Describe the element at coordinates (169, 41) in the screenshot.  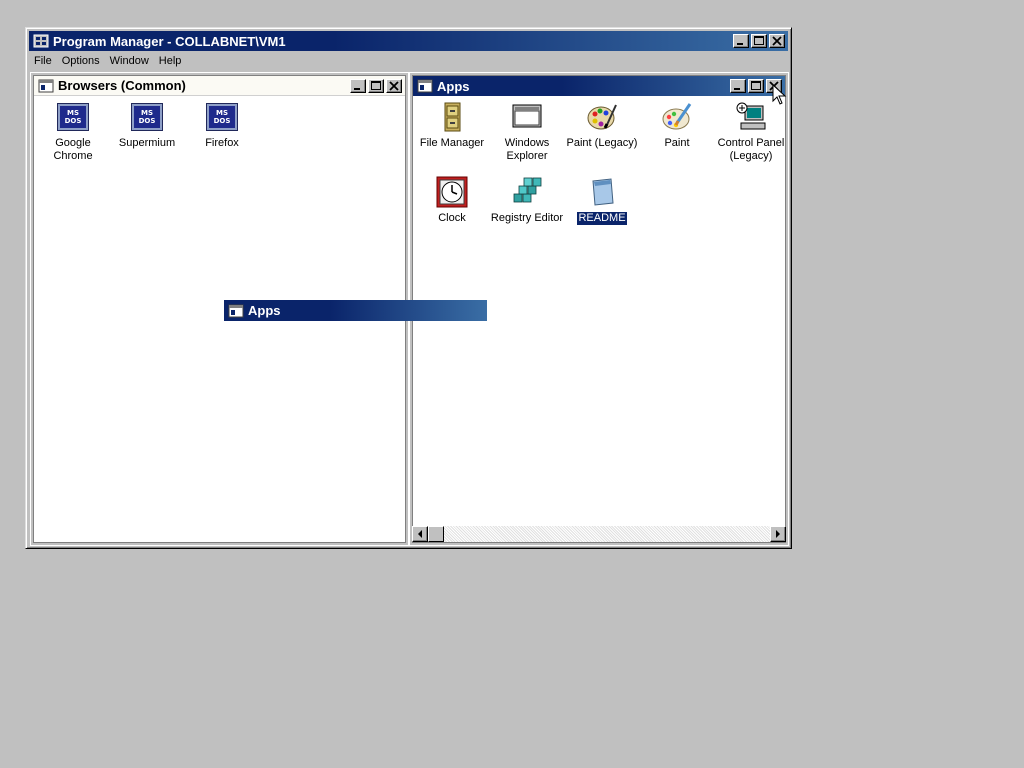
I see `program-manager-title: Program Manager - COLLABNET\VM1` at that location.